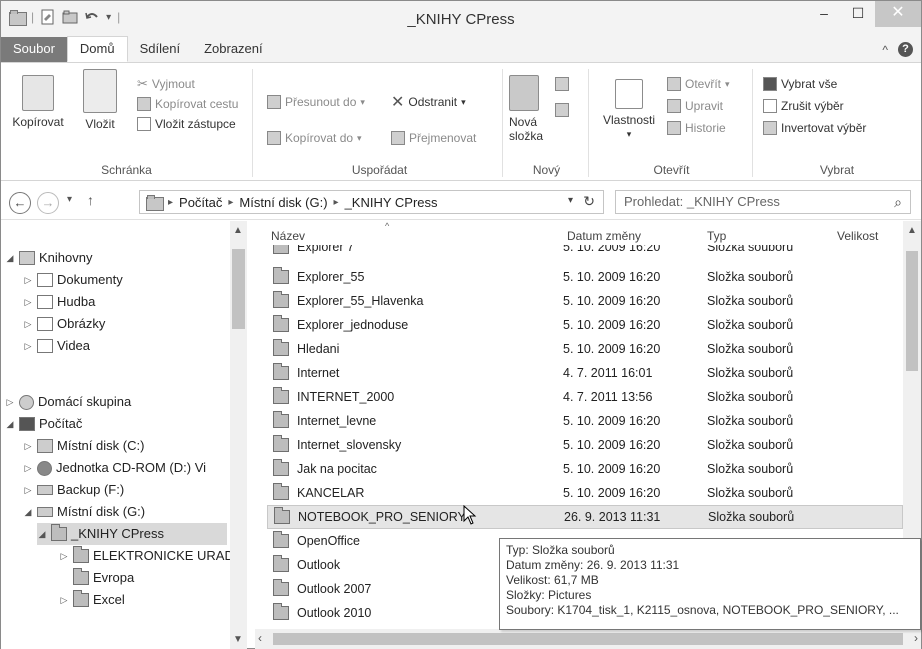 The image size is (922, 649). What do you see at coordinates (34, 49) in the screenshot?
I see `tab-file: Soubor` at bounding box center [34, 49].